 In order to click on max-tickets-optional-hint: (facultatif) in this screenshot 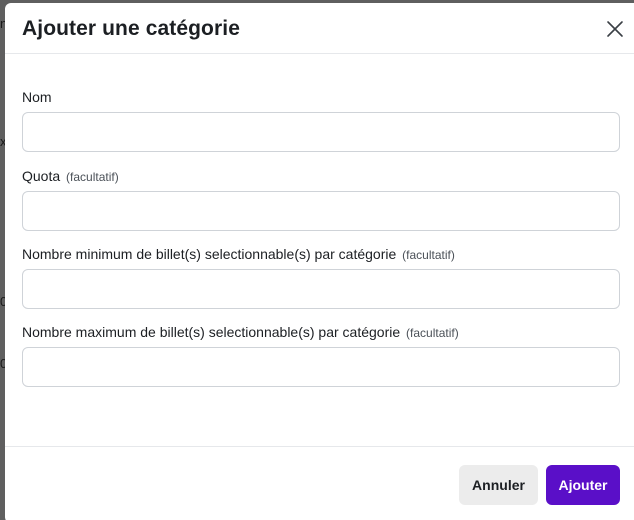, I will do `click(432, 333)`.